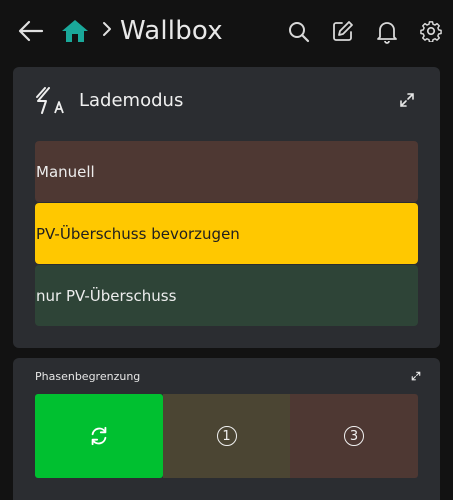 This screenshot has width=453, height=500. I want to click on charge-mode-option-manual: Manuell, so click(226, 171).